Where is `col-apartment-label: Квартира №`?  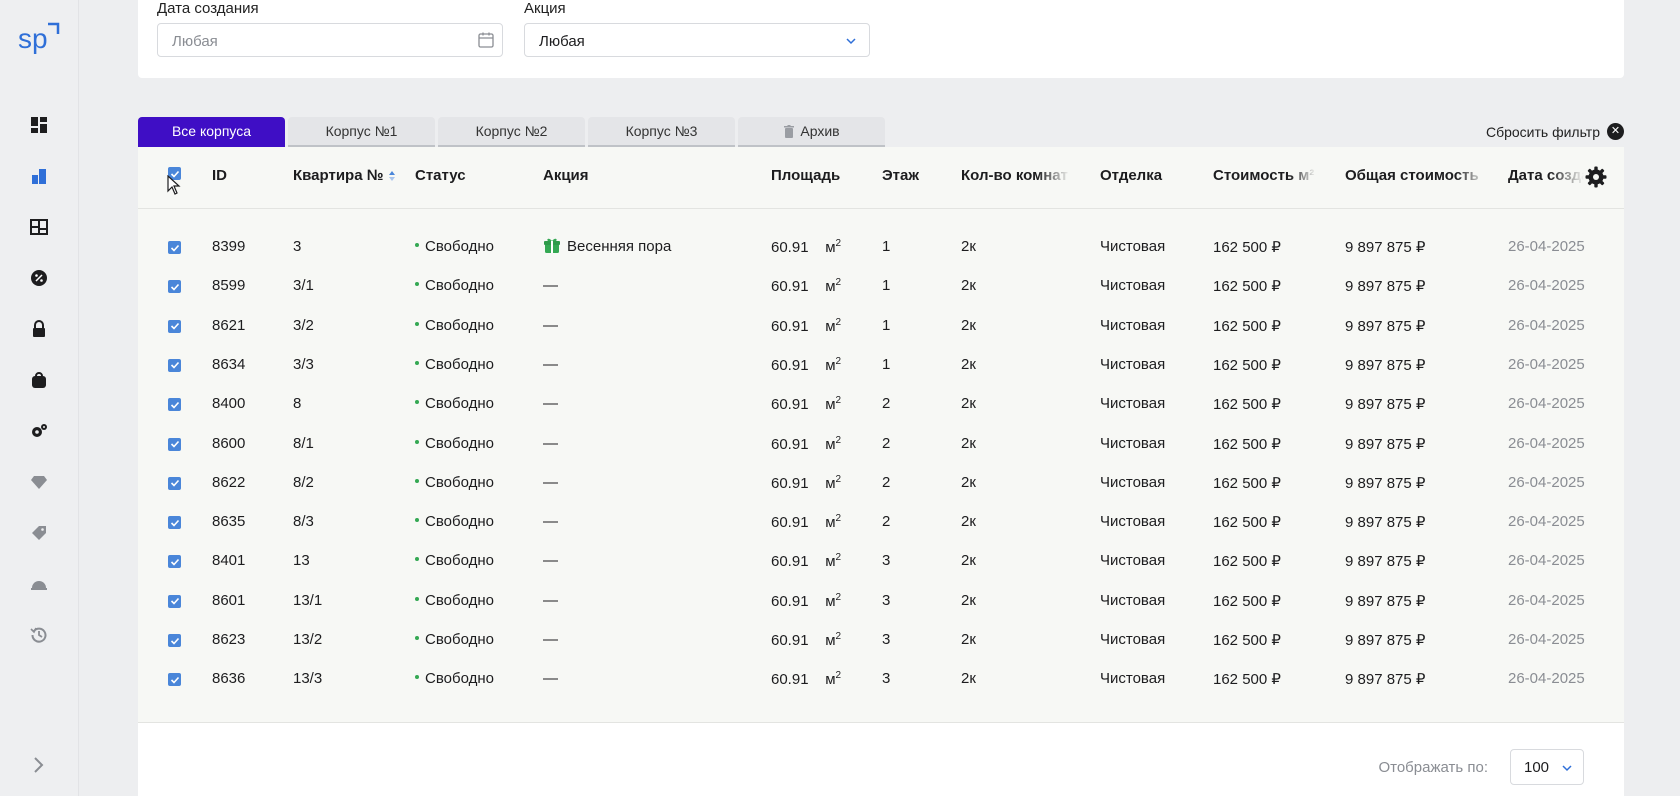 col-apartment-label: Квартира № is located at coordinates (338, 175).